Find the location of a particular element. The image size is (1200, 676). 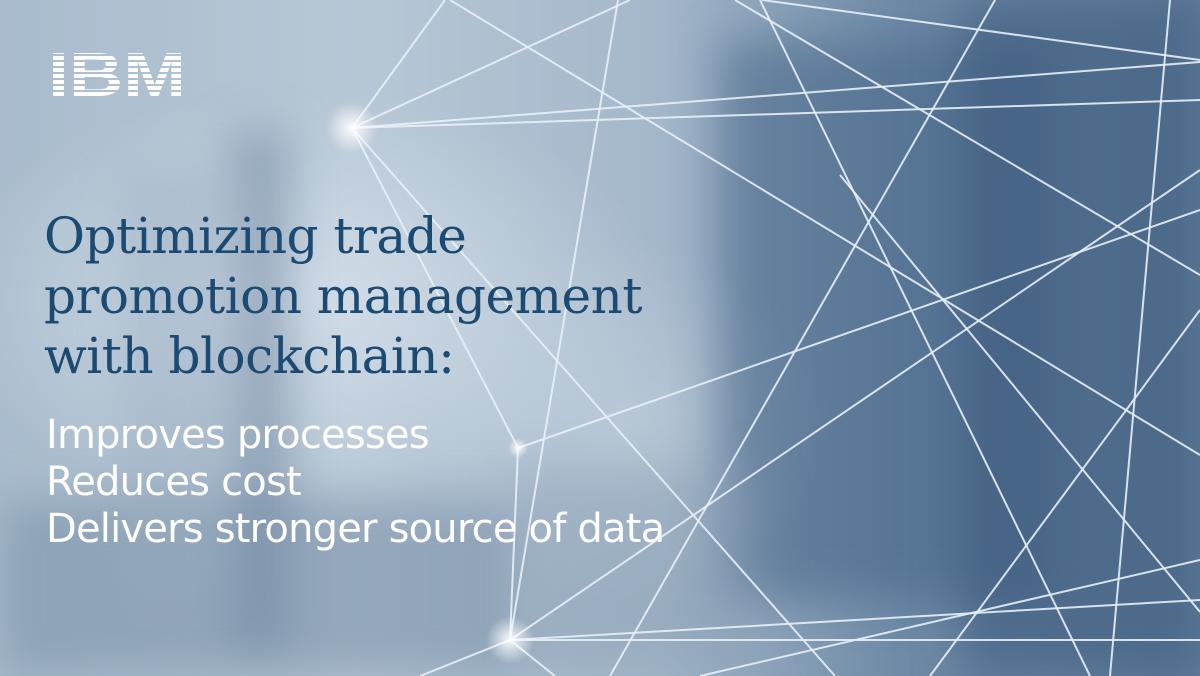

headline-line: with blockchain: is located at coordinates (249, 356).